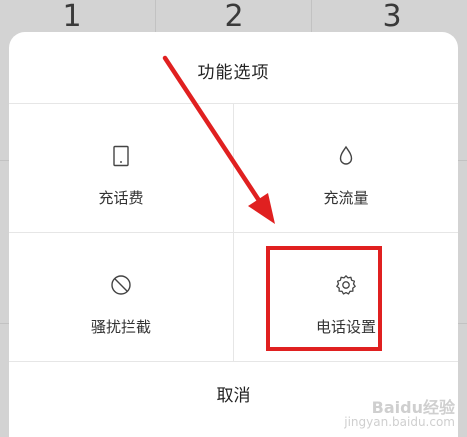  I want to click on option-label: 充流量, so click(346, 198).